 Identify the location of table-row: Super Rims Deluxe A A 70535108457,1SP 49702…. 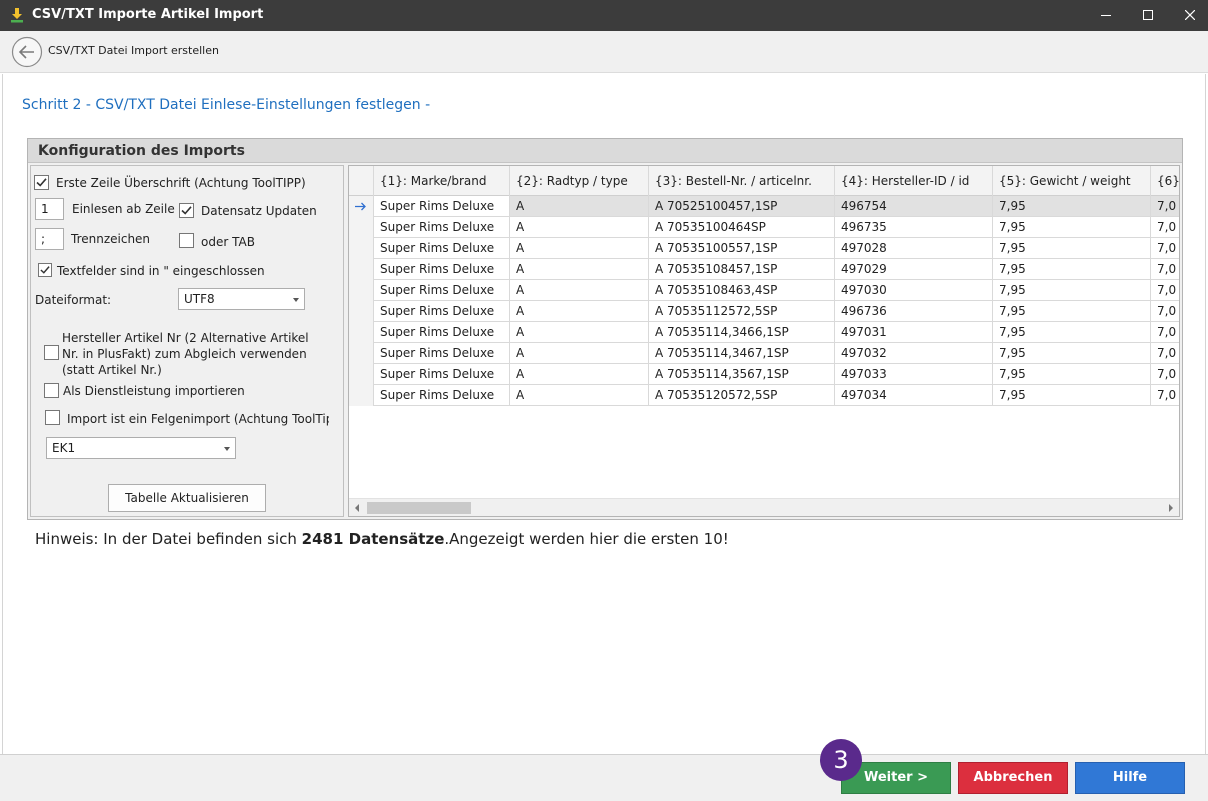
(764, 269).